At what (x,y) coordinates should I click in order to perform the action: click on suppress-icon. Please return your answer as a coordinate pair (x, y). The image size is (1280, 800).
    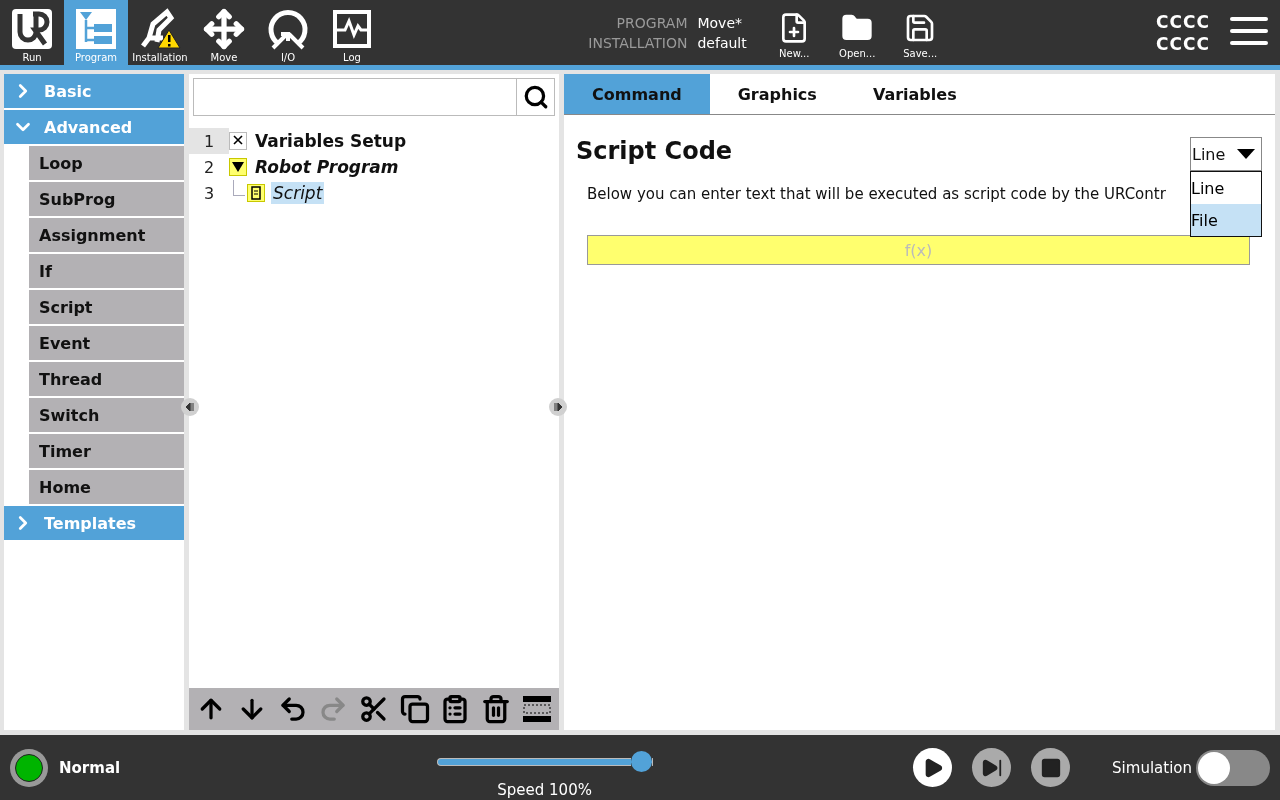
    Looking at the image, I should click on (536, 709).